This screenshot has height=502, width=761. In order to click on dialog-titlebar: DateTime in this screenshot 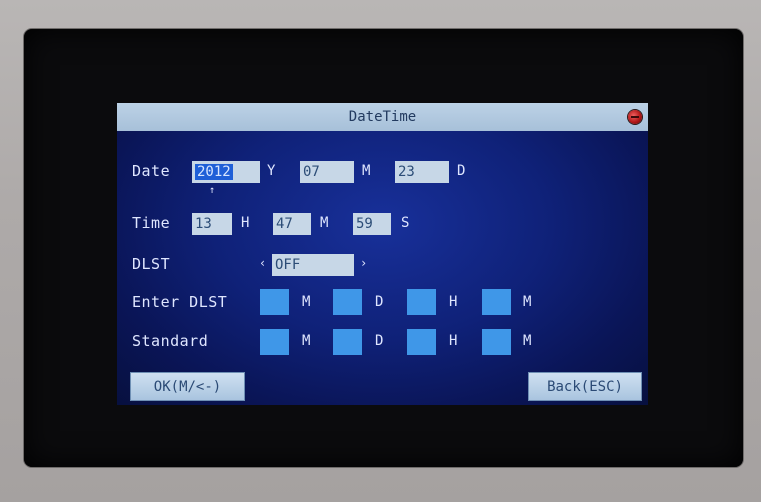, I will do `click(382, 117)`.